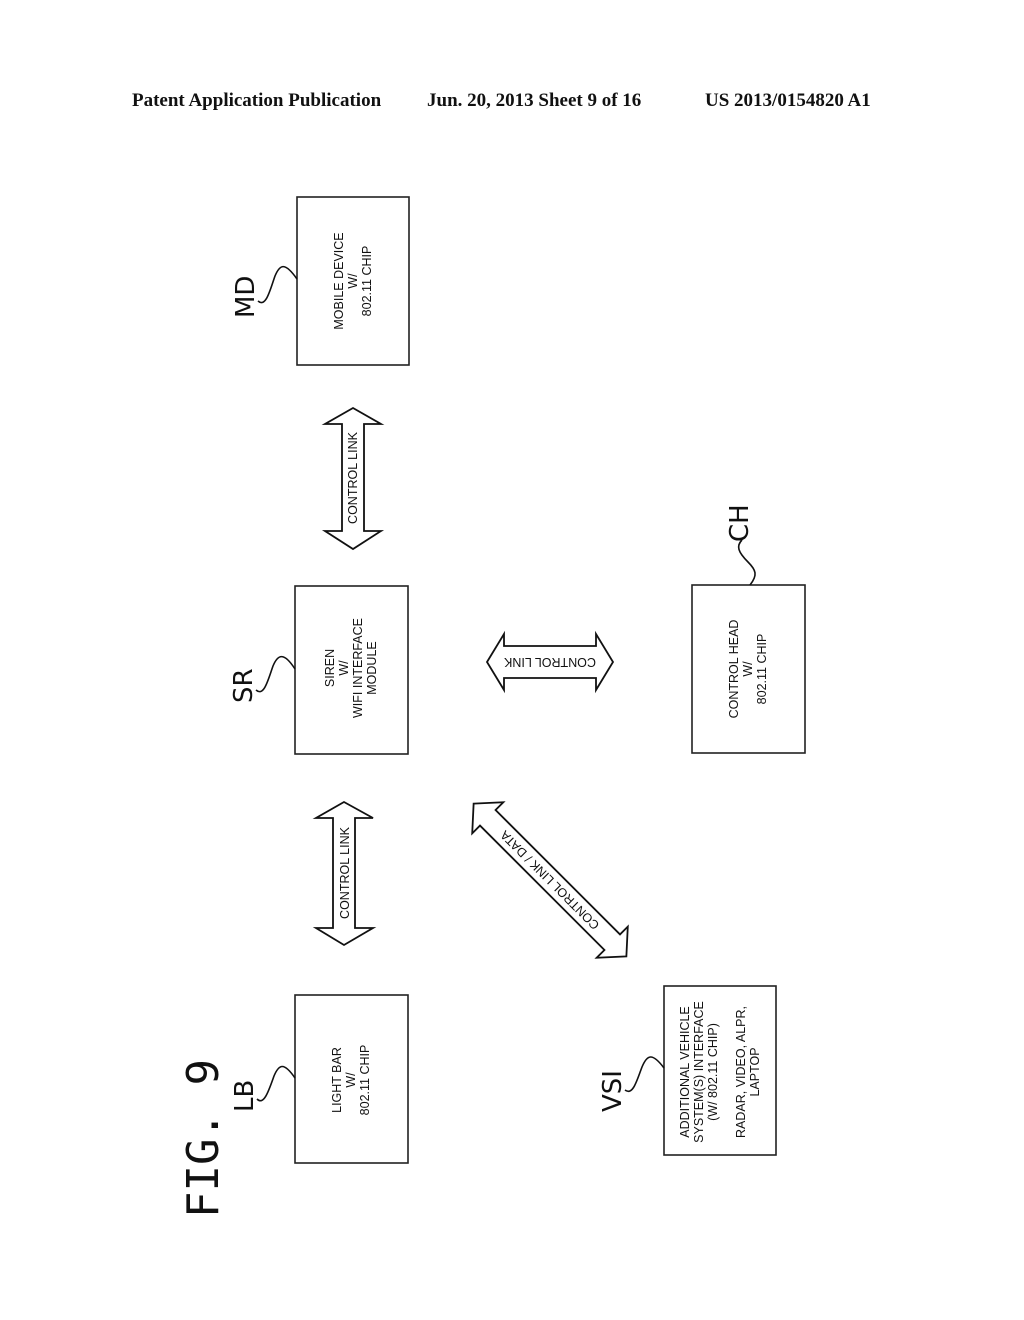 This screenshot has height=1320, width=1024. I want to click on vsi-leader-line, so click(644, 1074).